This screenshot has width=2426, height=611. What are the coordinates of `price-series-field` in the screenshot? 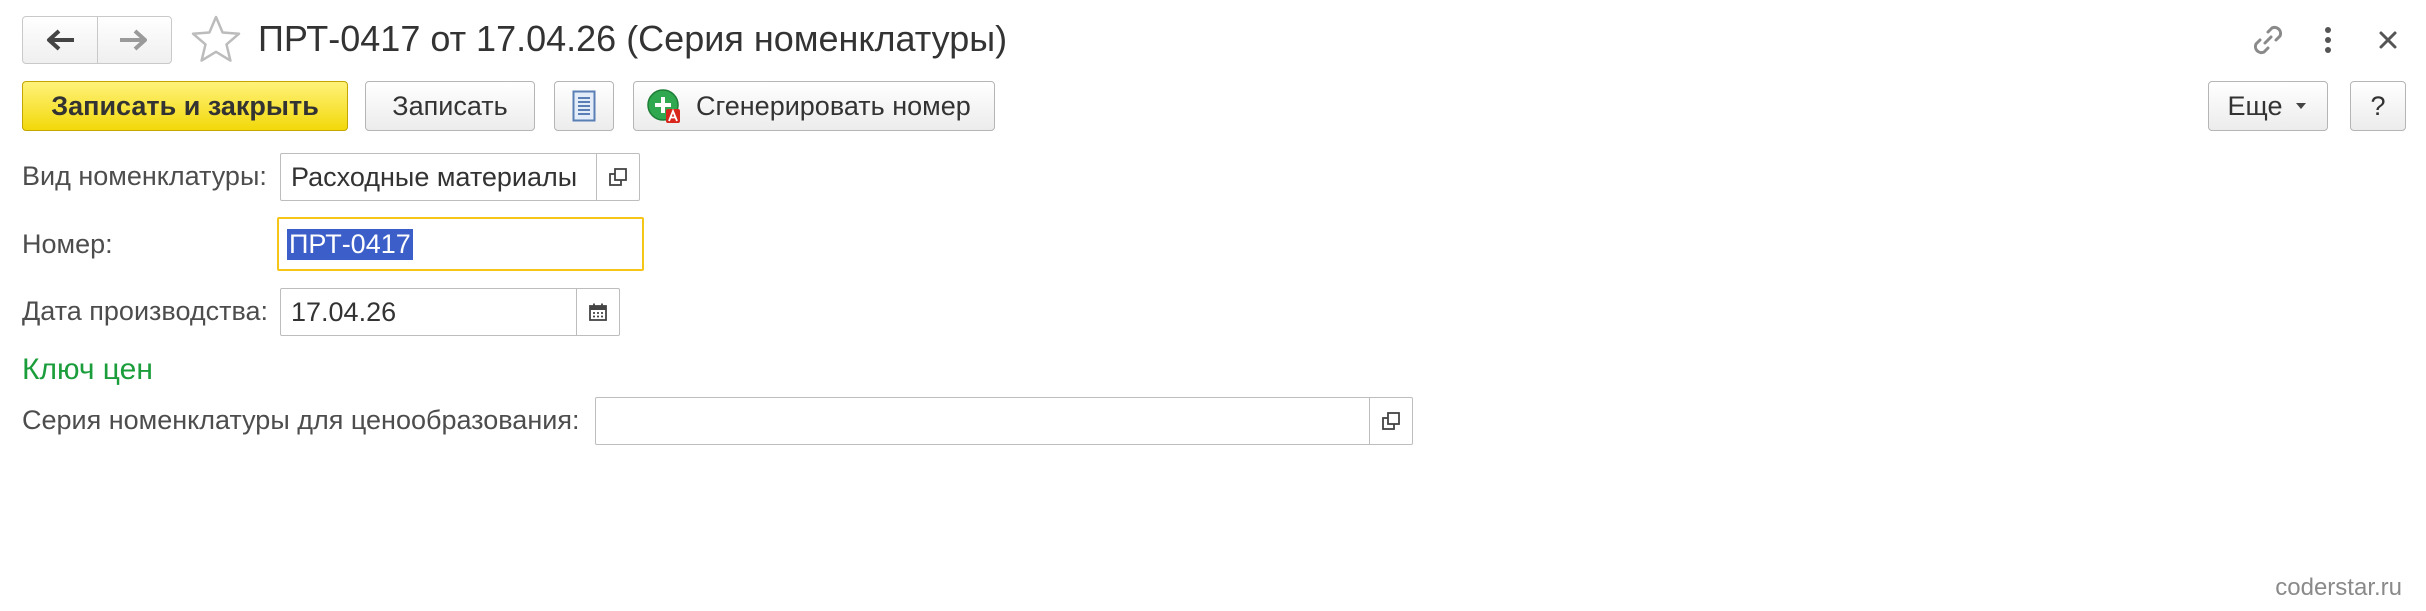 It's located at (1004, 421).